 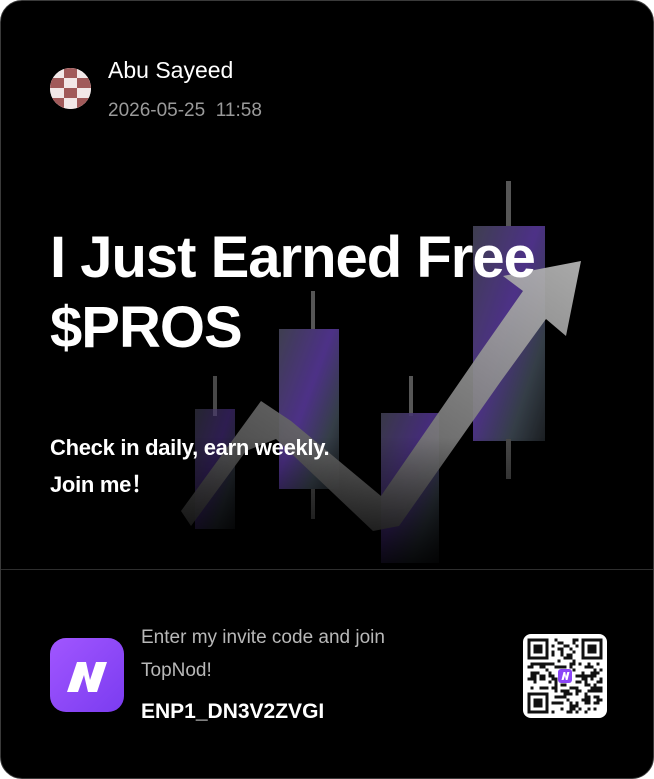 What do you see at coordinates (263, 637) in the screenshot?
I see `invite-prompt-line-1: Enter my invite code and join` at bounding box center [263, 637].